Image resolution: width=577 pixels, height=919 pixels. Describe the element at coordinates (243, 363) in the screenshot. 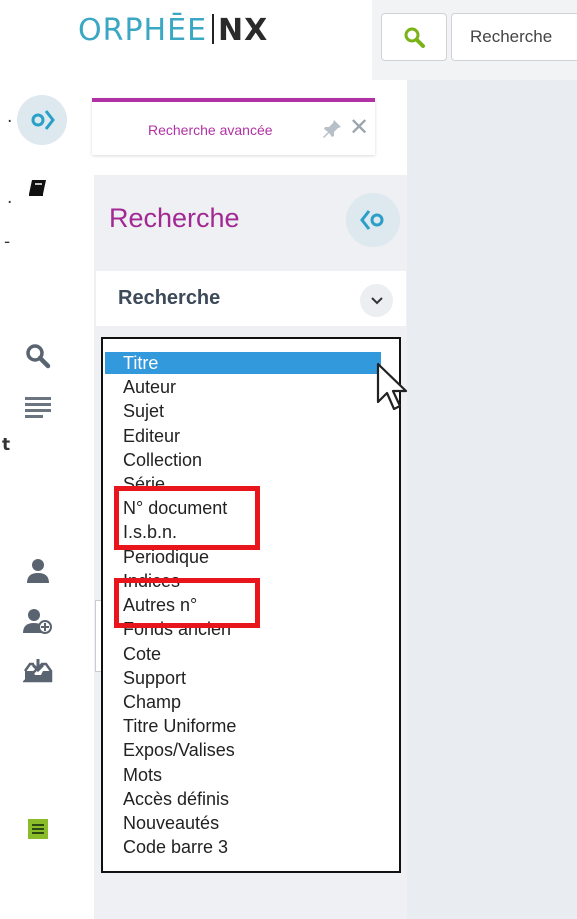

I see `dropdown-option-selected: Titre` at that location.